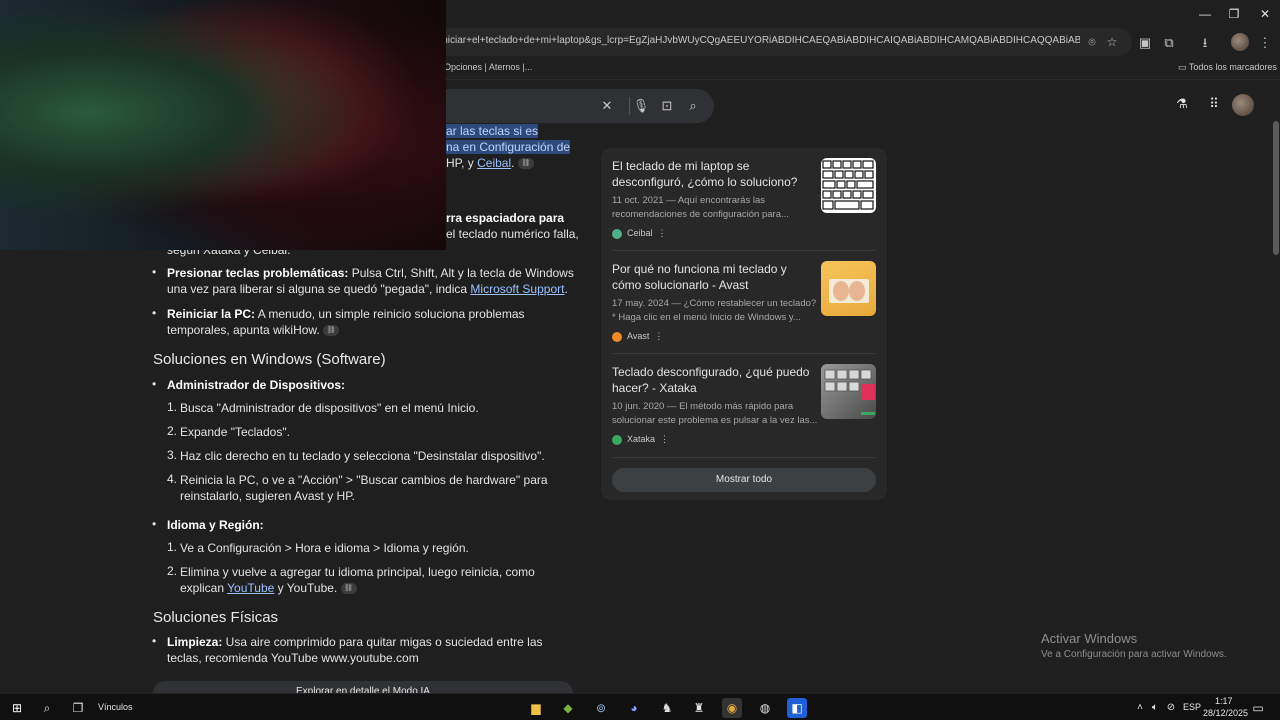 The width and height of the screenshot is (1280, 720). I want to click on close-window-button: ✕, so click(1265, 14).